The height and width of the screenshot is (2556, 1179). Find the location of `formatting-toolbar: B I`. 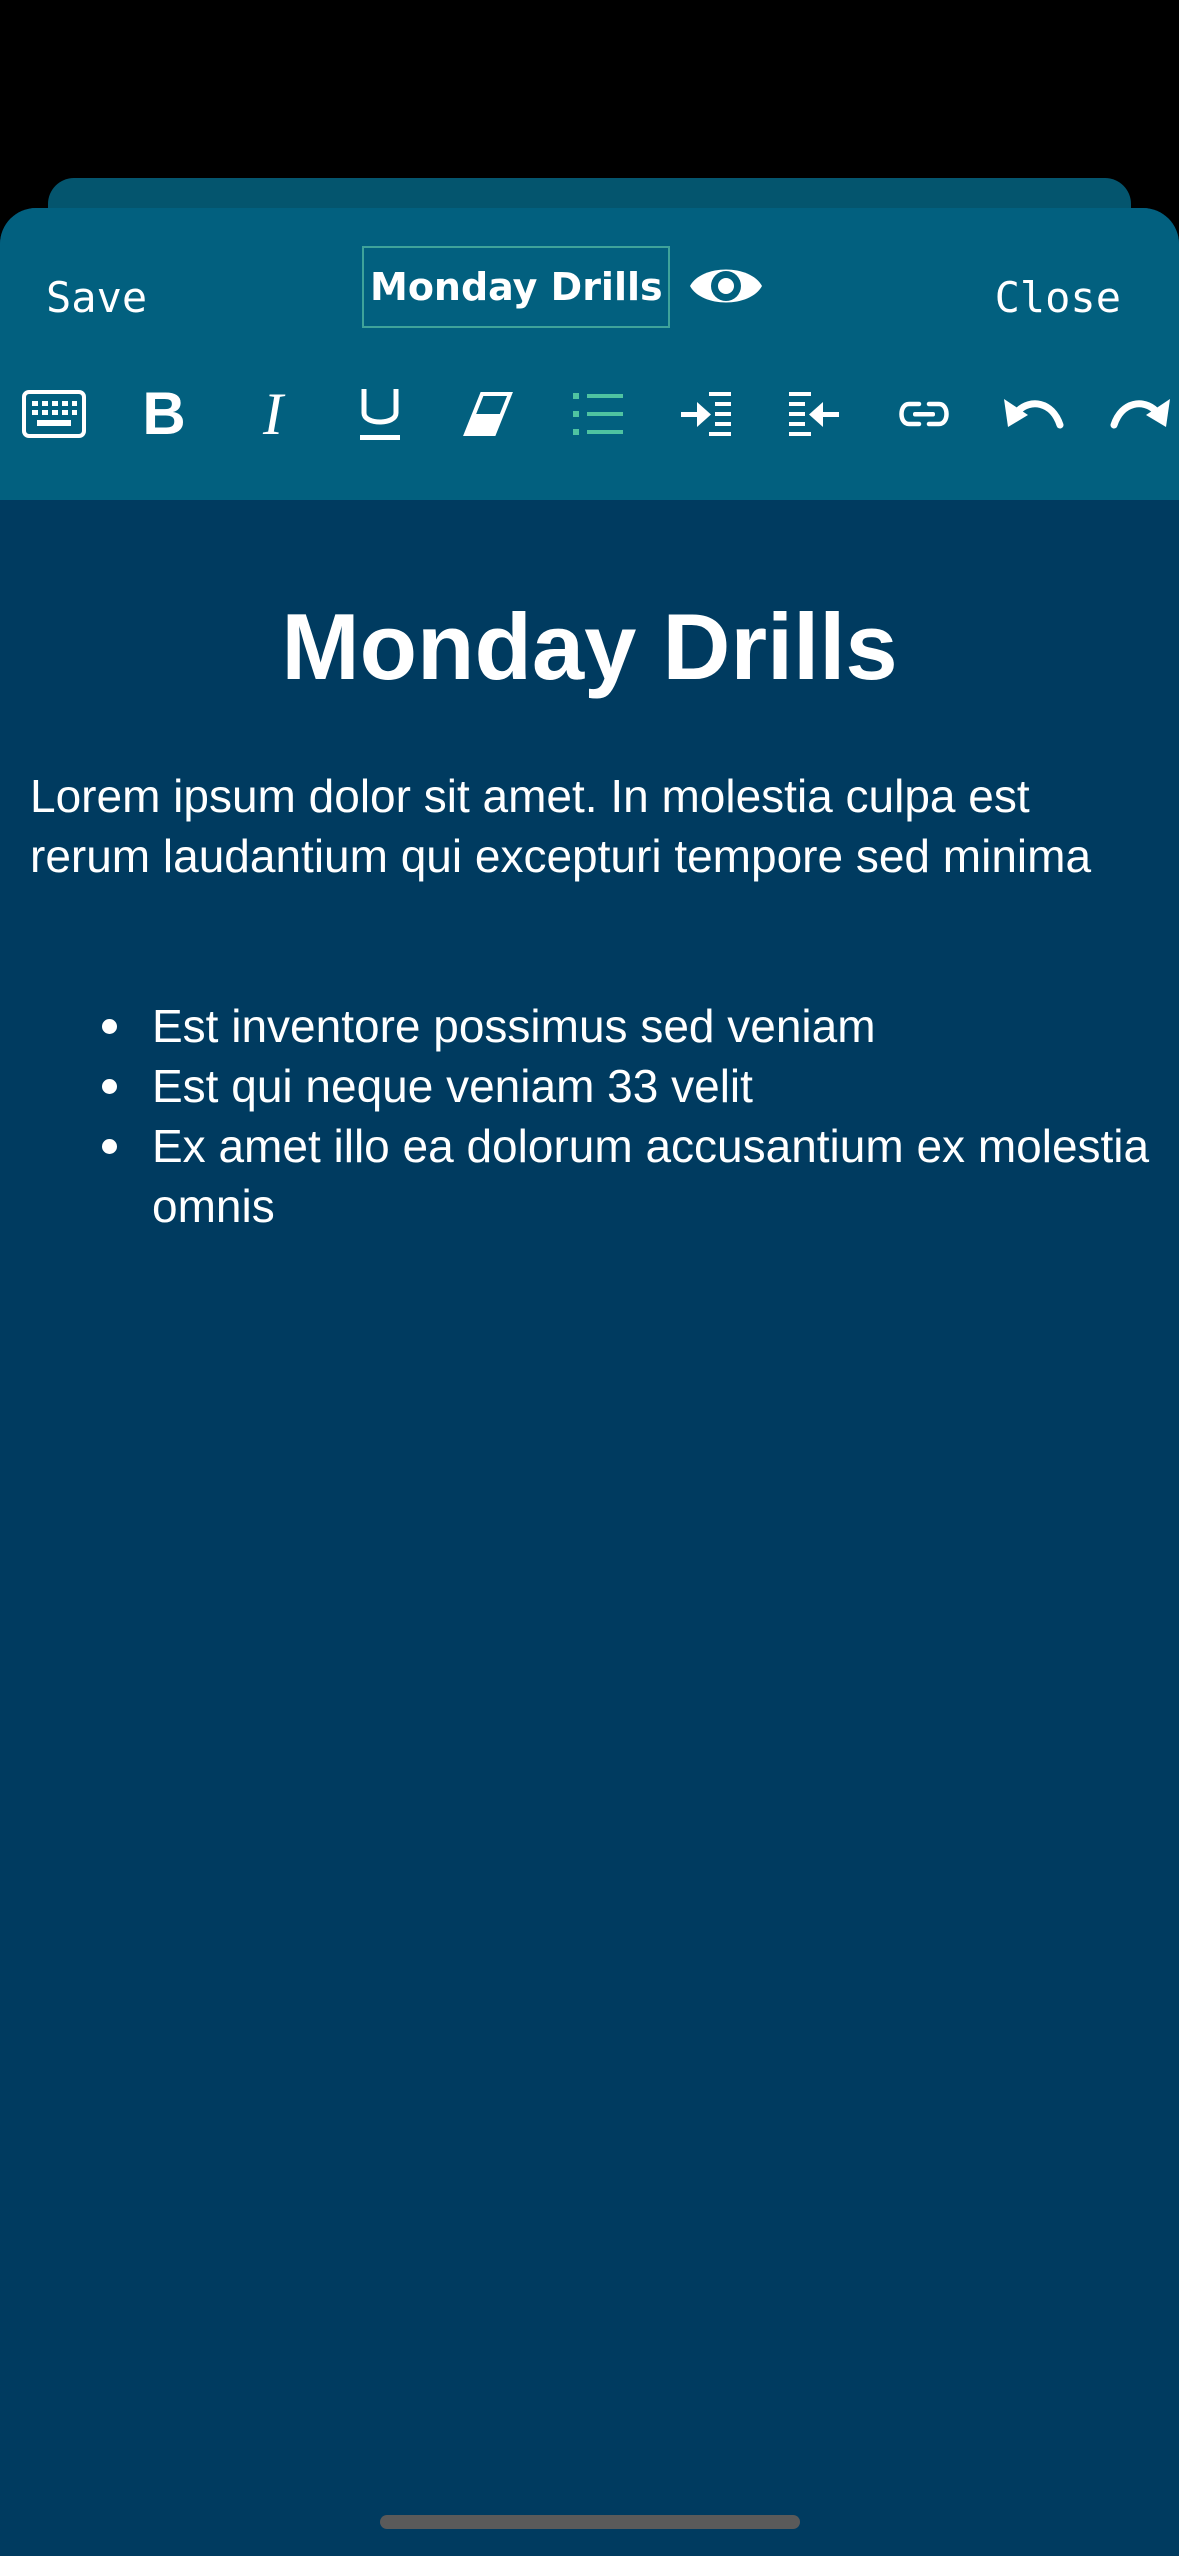

formatting-toolbar: B I is located at coordinates (589, 413).